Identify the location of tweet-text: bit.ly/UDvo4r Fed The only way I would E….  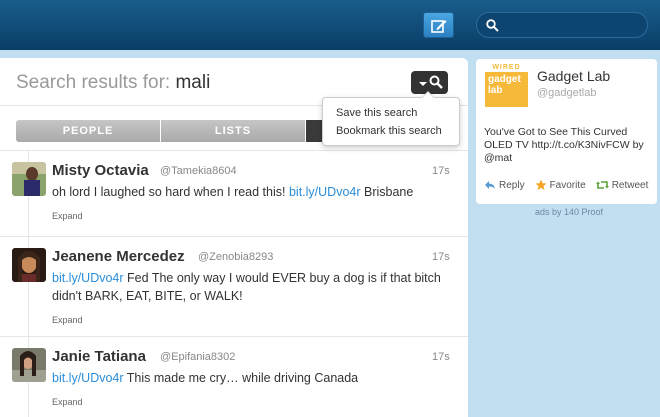
(246, 287).